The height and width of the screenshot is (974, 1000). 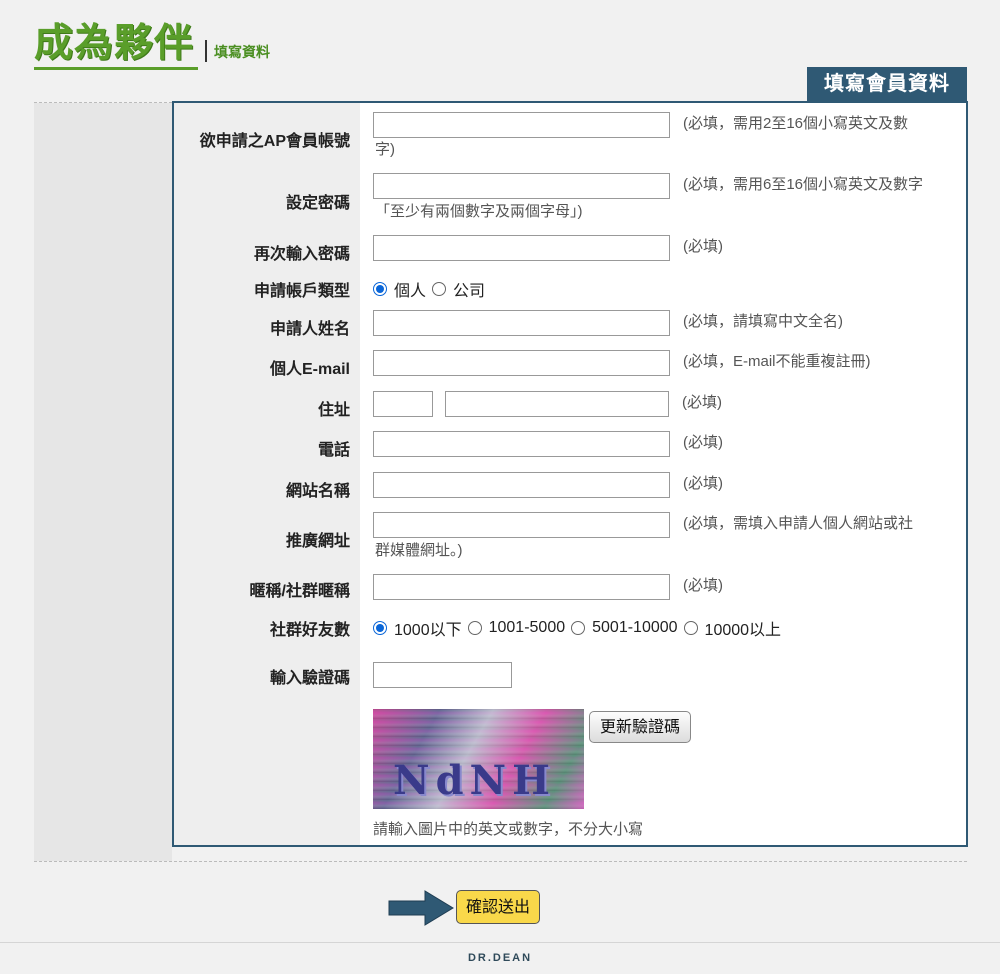 What do you see at coordinates (500, 942) in the screenshot?
I see `footer-divider` at bounding box center [500, 942].